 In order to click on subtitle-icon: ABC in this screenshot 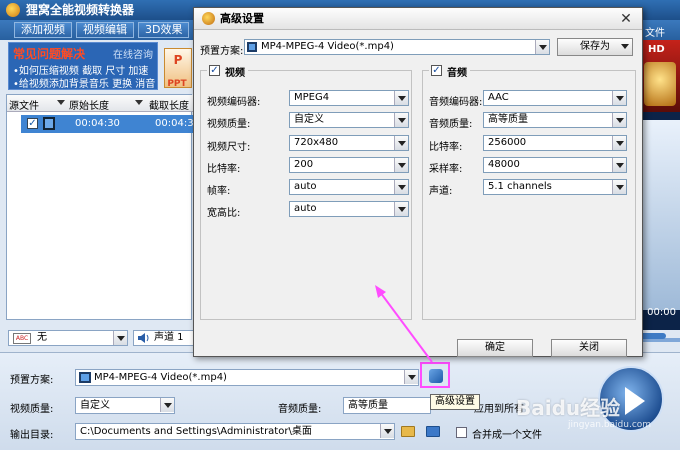, I will do `click(22, 338)`.